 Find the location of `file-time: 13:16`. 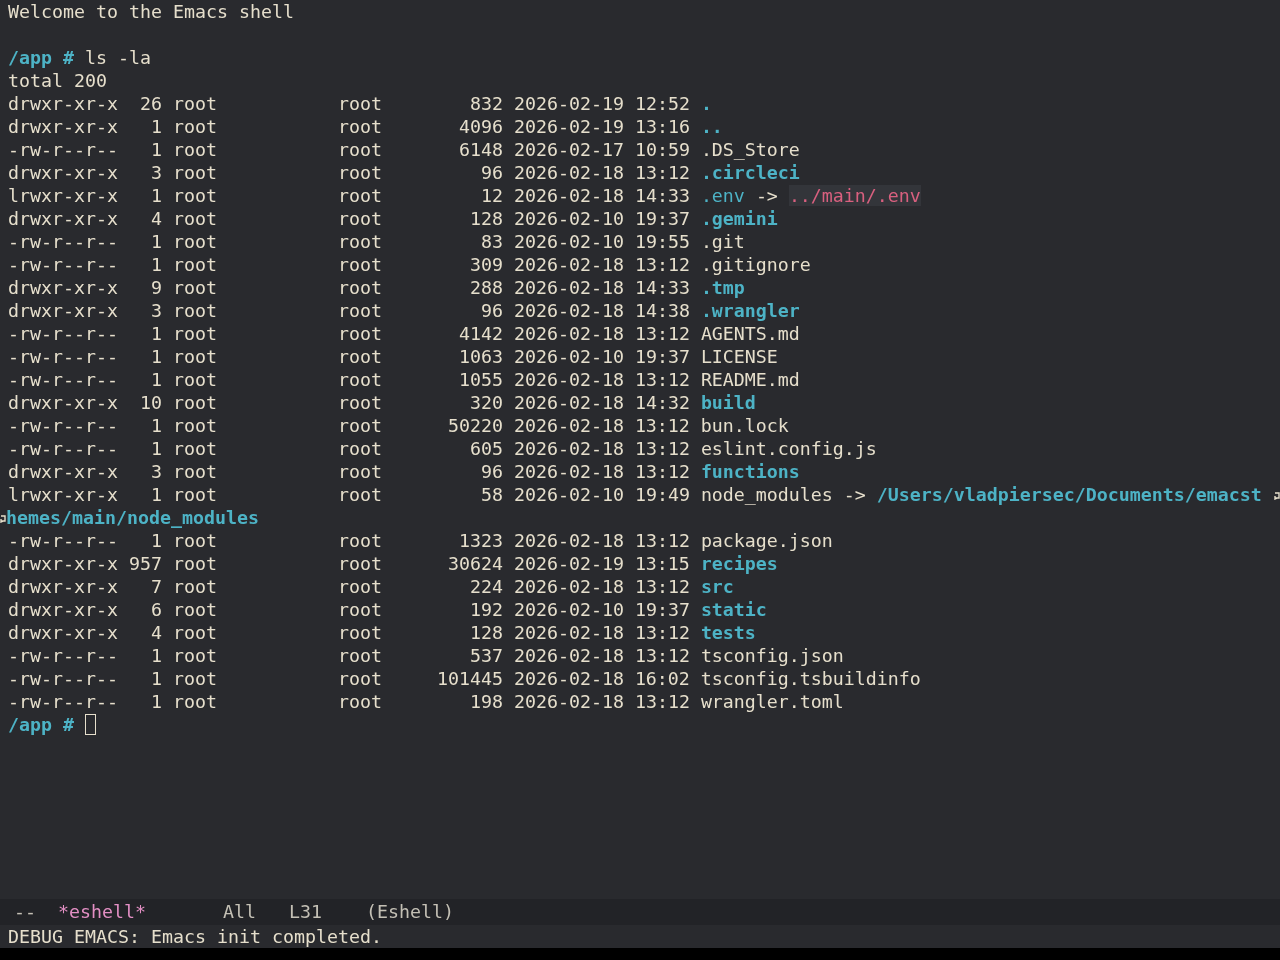

file-time: 13:16 is located at coordinates (662, 126).